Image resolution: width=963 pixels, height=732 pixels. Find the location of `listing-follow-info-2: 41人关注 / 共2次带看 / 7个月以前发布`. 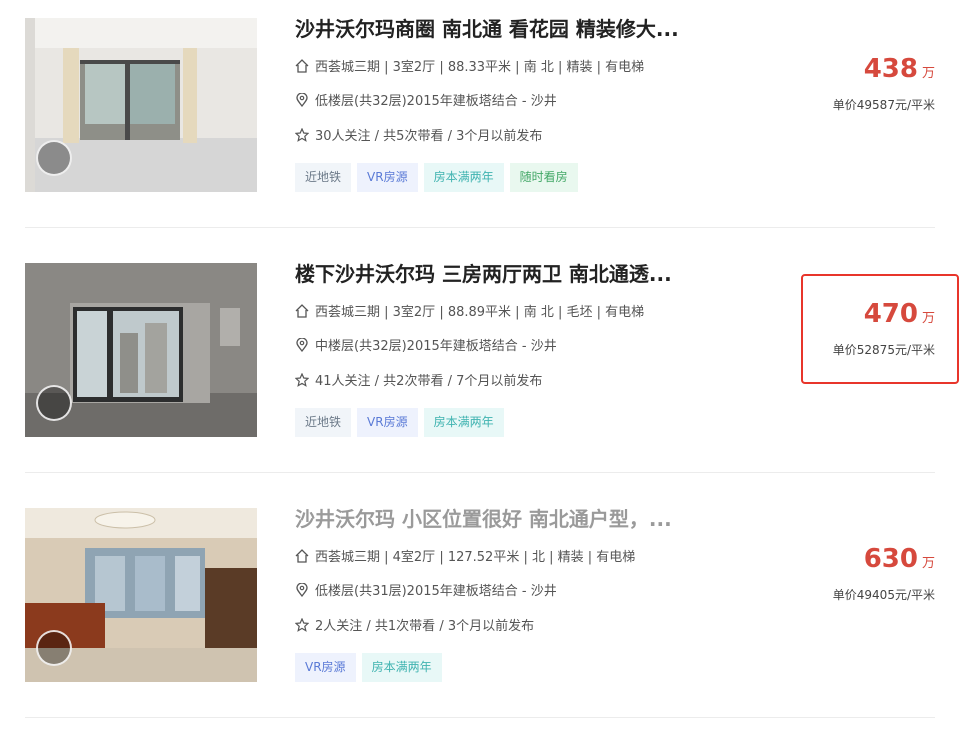

listing-follow-info-2: 41人关注 / 共2次带看 / 7个月以前发布 is located at coordinates (418, 382).